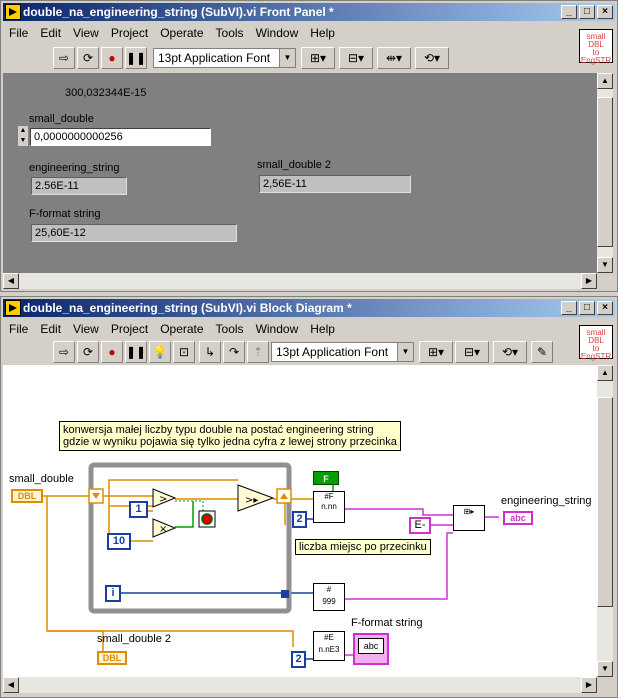  Describe the element at coordinates (134, 233) in the screenshot. I see `fformat-indicator: 25,60E-12` at that location.